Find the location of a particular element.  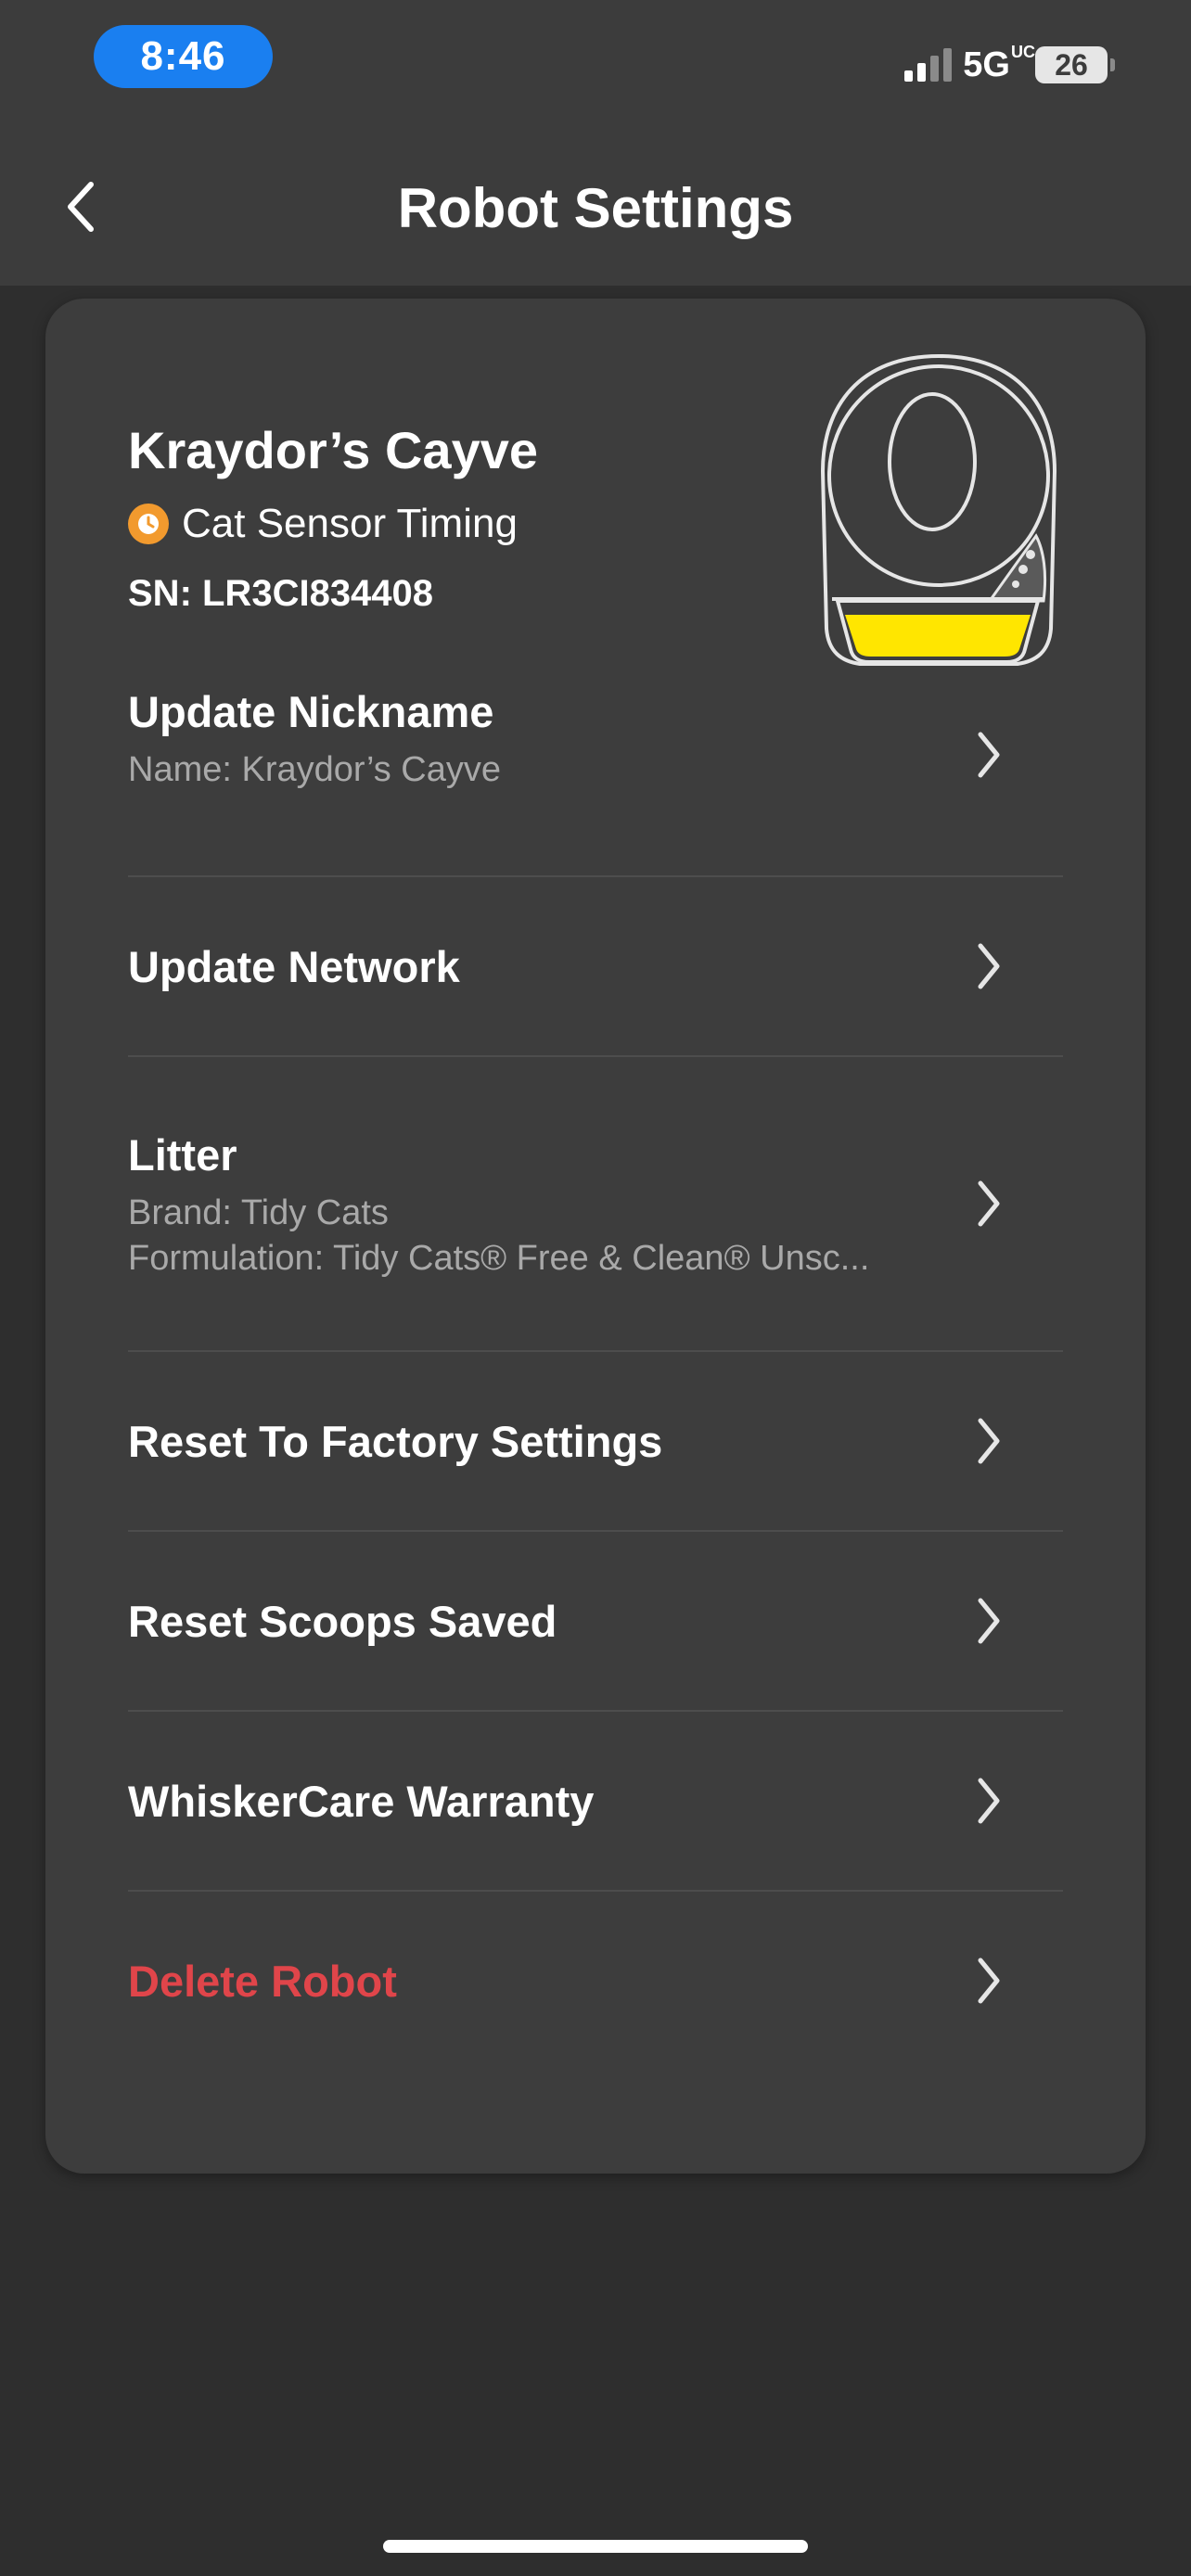

battery-icon: 26 is located at coordinates (1075, 64).